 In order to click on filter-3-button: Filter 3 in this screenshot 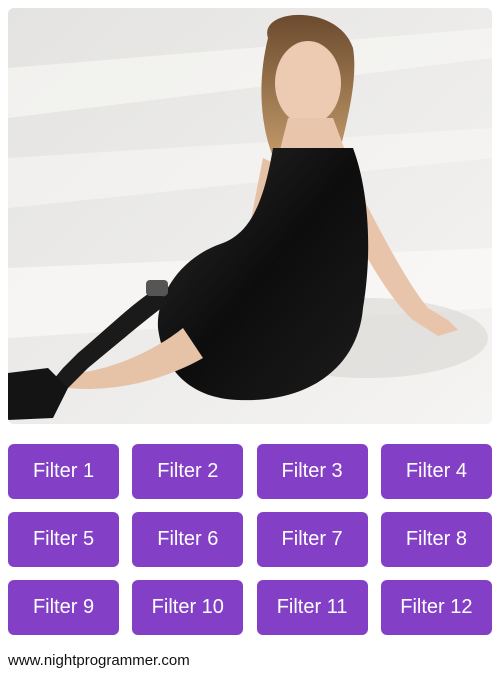, I will do `click(312, 471)`.